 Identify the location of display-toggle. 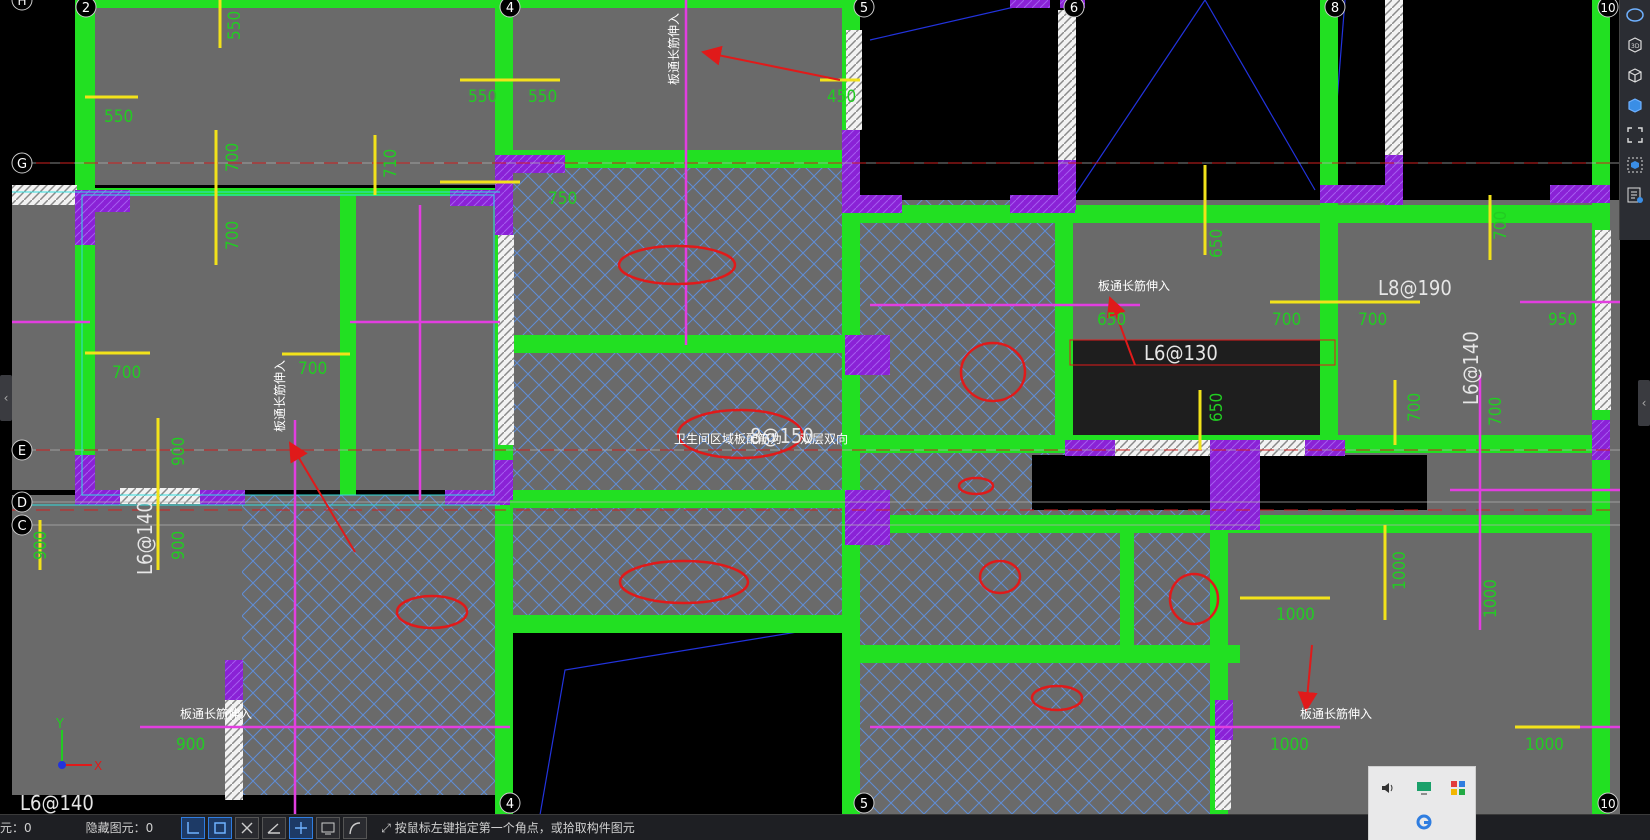
(328, 827).